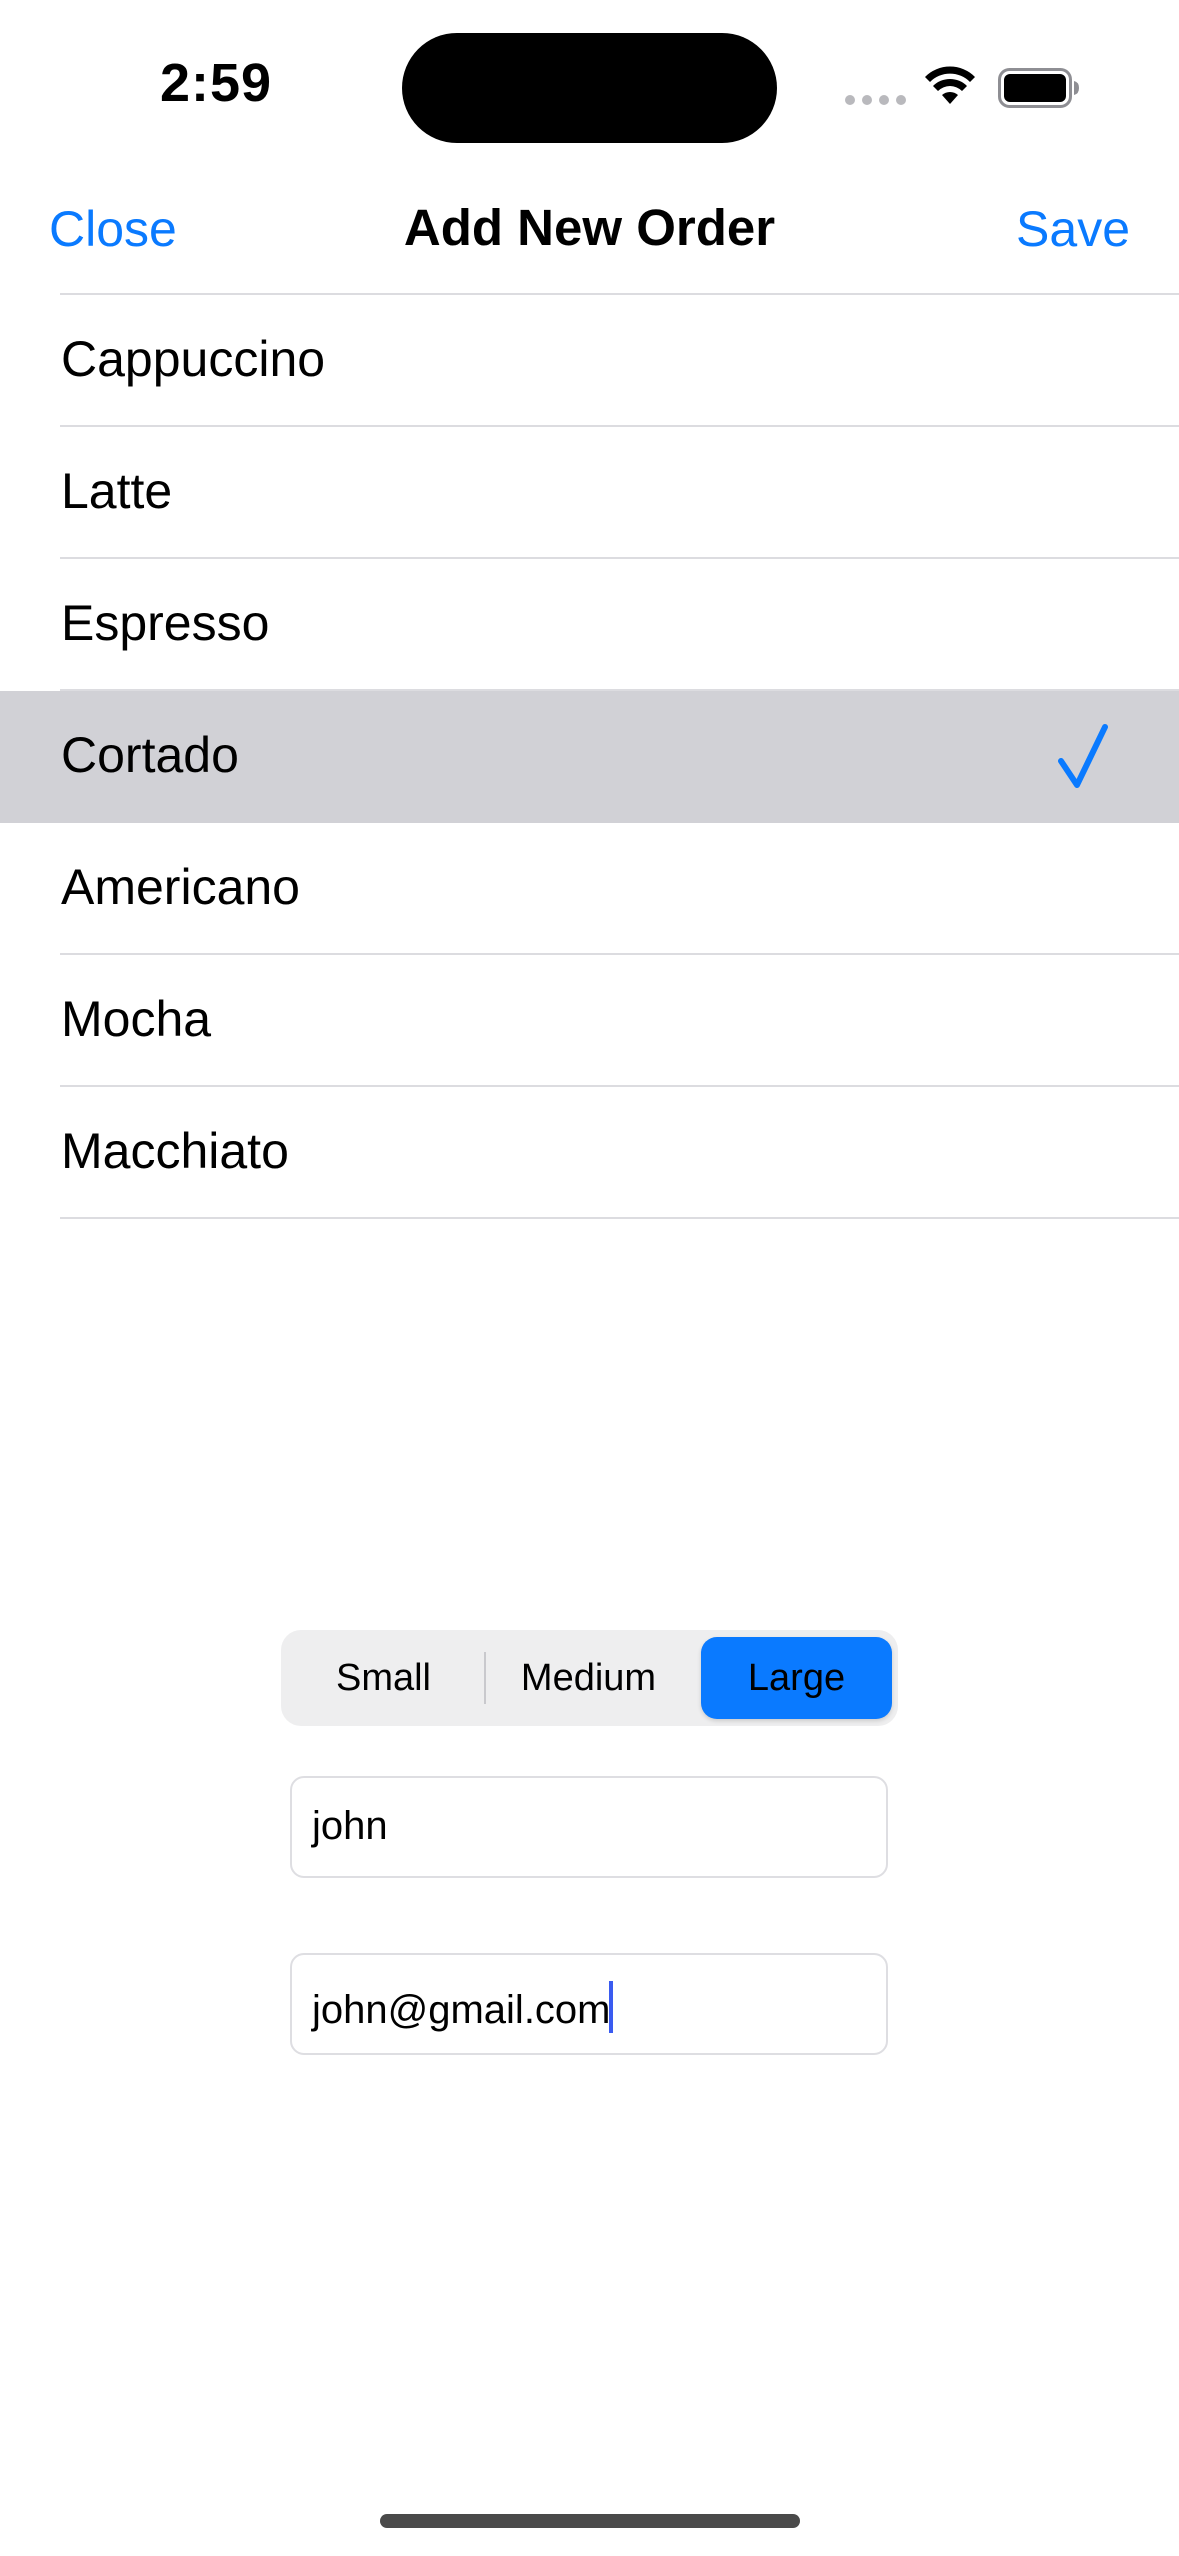  Describe the element at coordinates (589, 625) in the screenshot. I see `list-item-espresso: Espresso` at that location.